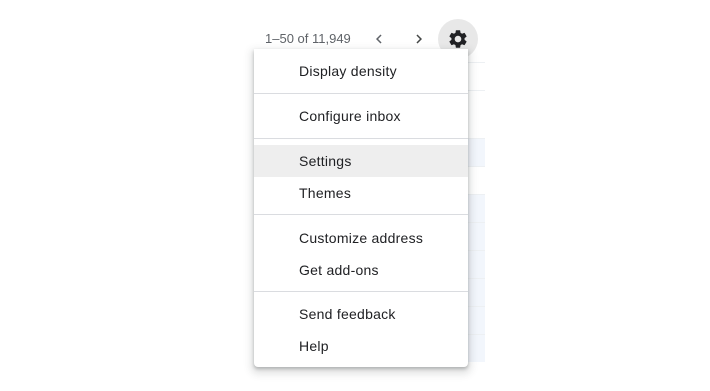 This screenshot has height=391, width=710. I want to click on menu-item-label: Customize address, so click(361, 238).